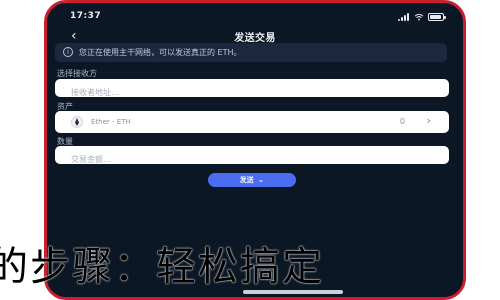  I want to click on send-button: 发送 ⌄, so click(252, 180).